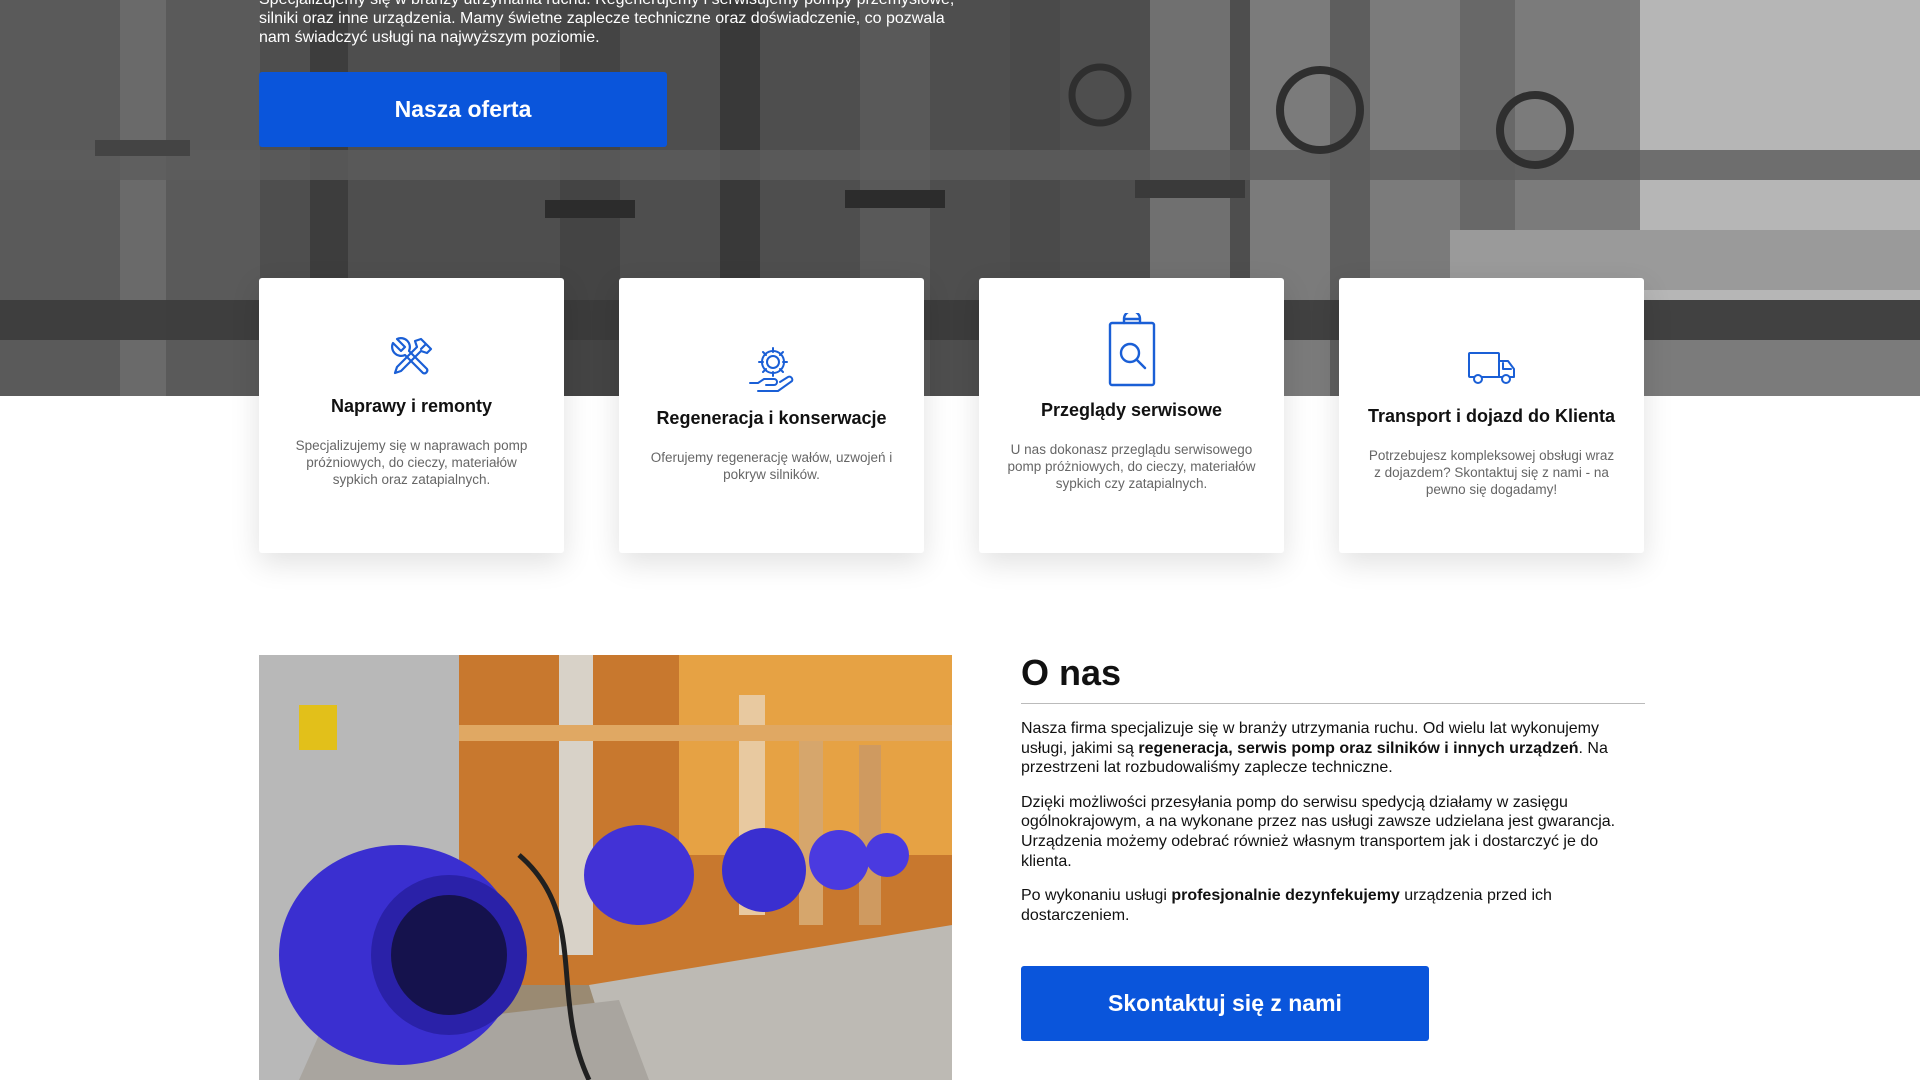 The image size is (1920, 1080). I want to click on card-title: Transport i dojazd do Klienta, so click(1491, 416).